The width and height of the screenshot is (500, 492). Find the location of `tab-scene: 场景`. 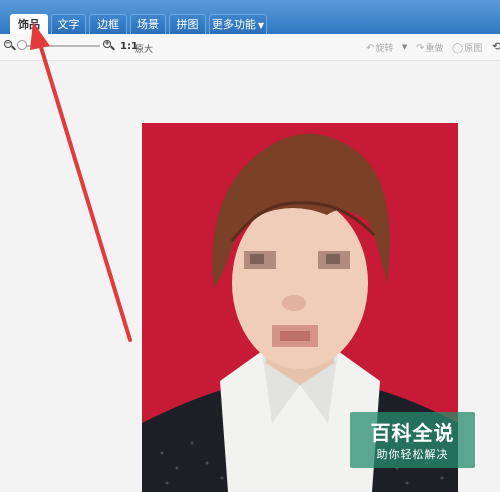

tab-scene: 场景 is located at coordinates (148, 24).